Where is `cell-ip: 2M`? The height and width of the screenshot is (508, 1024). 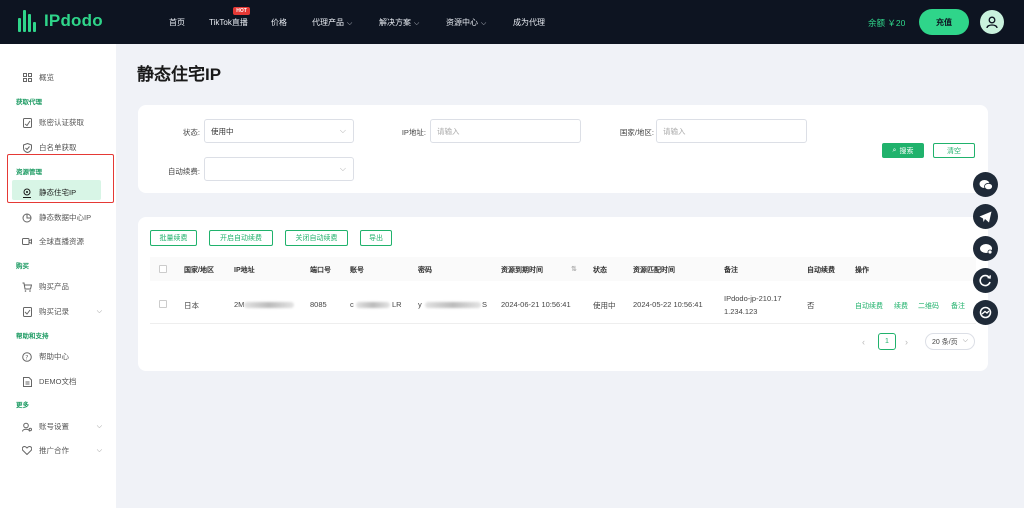 cell-ip: 2M is located at coordinates (239, 304).